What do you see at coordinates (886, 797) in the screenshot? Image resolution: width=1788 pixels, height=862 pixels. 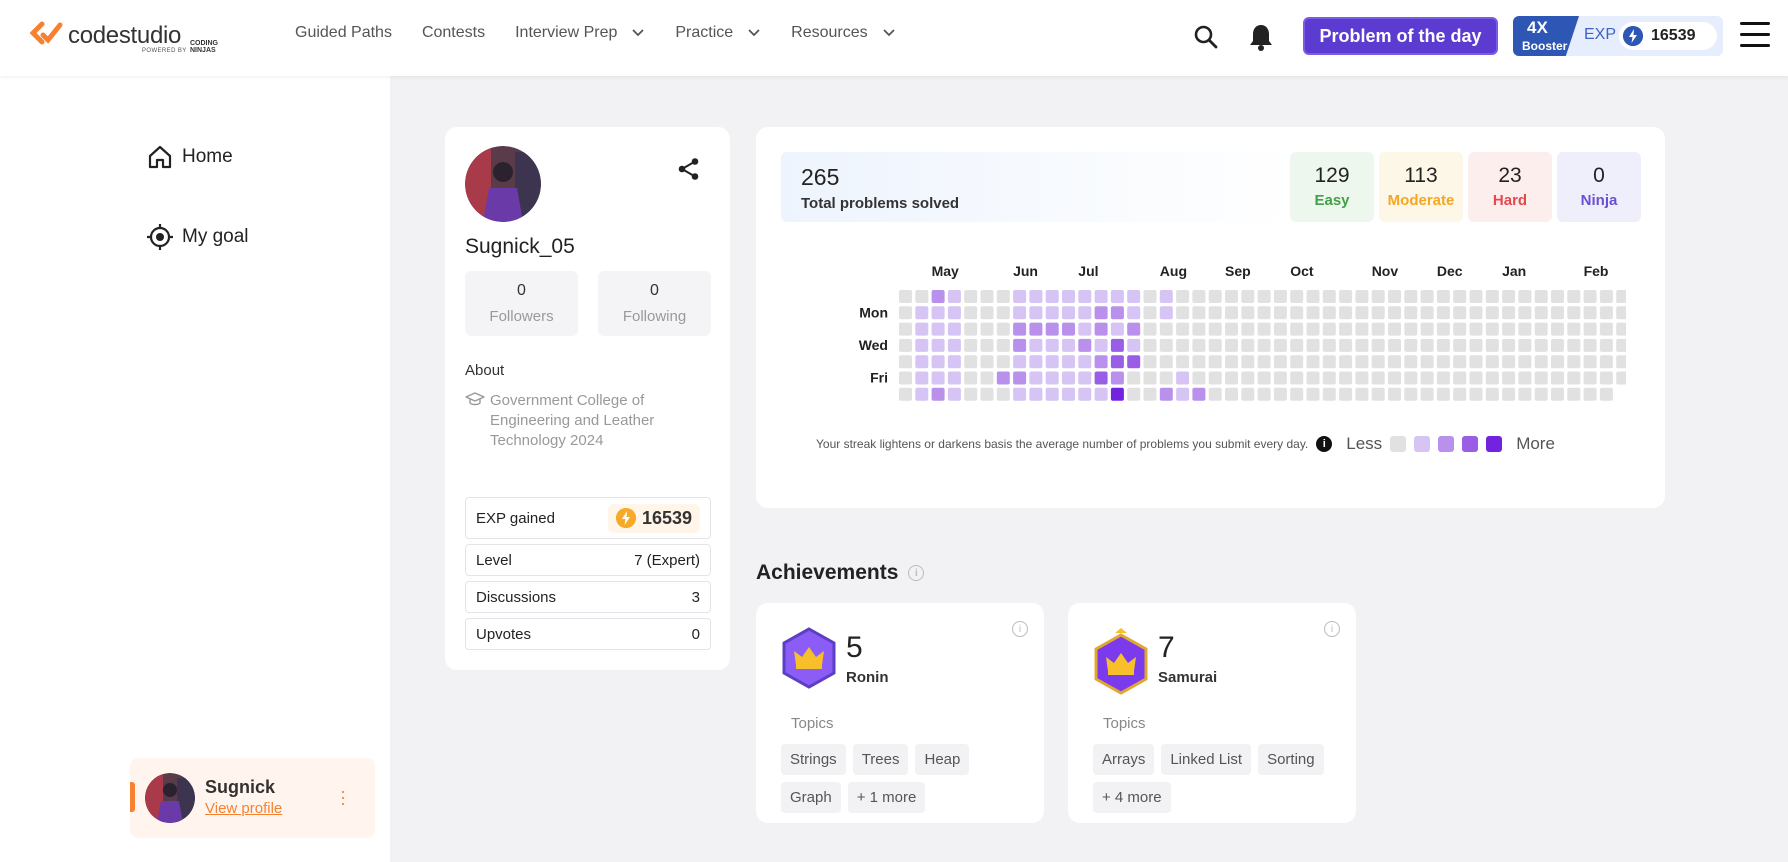 I see `more-topics-tag: + 1 more` at bounding box center [886, 797].